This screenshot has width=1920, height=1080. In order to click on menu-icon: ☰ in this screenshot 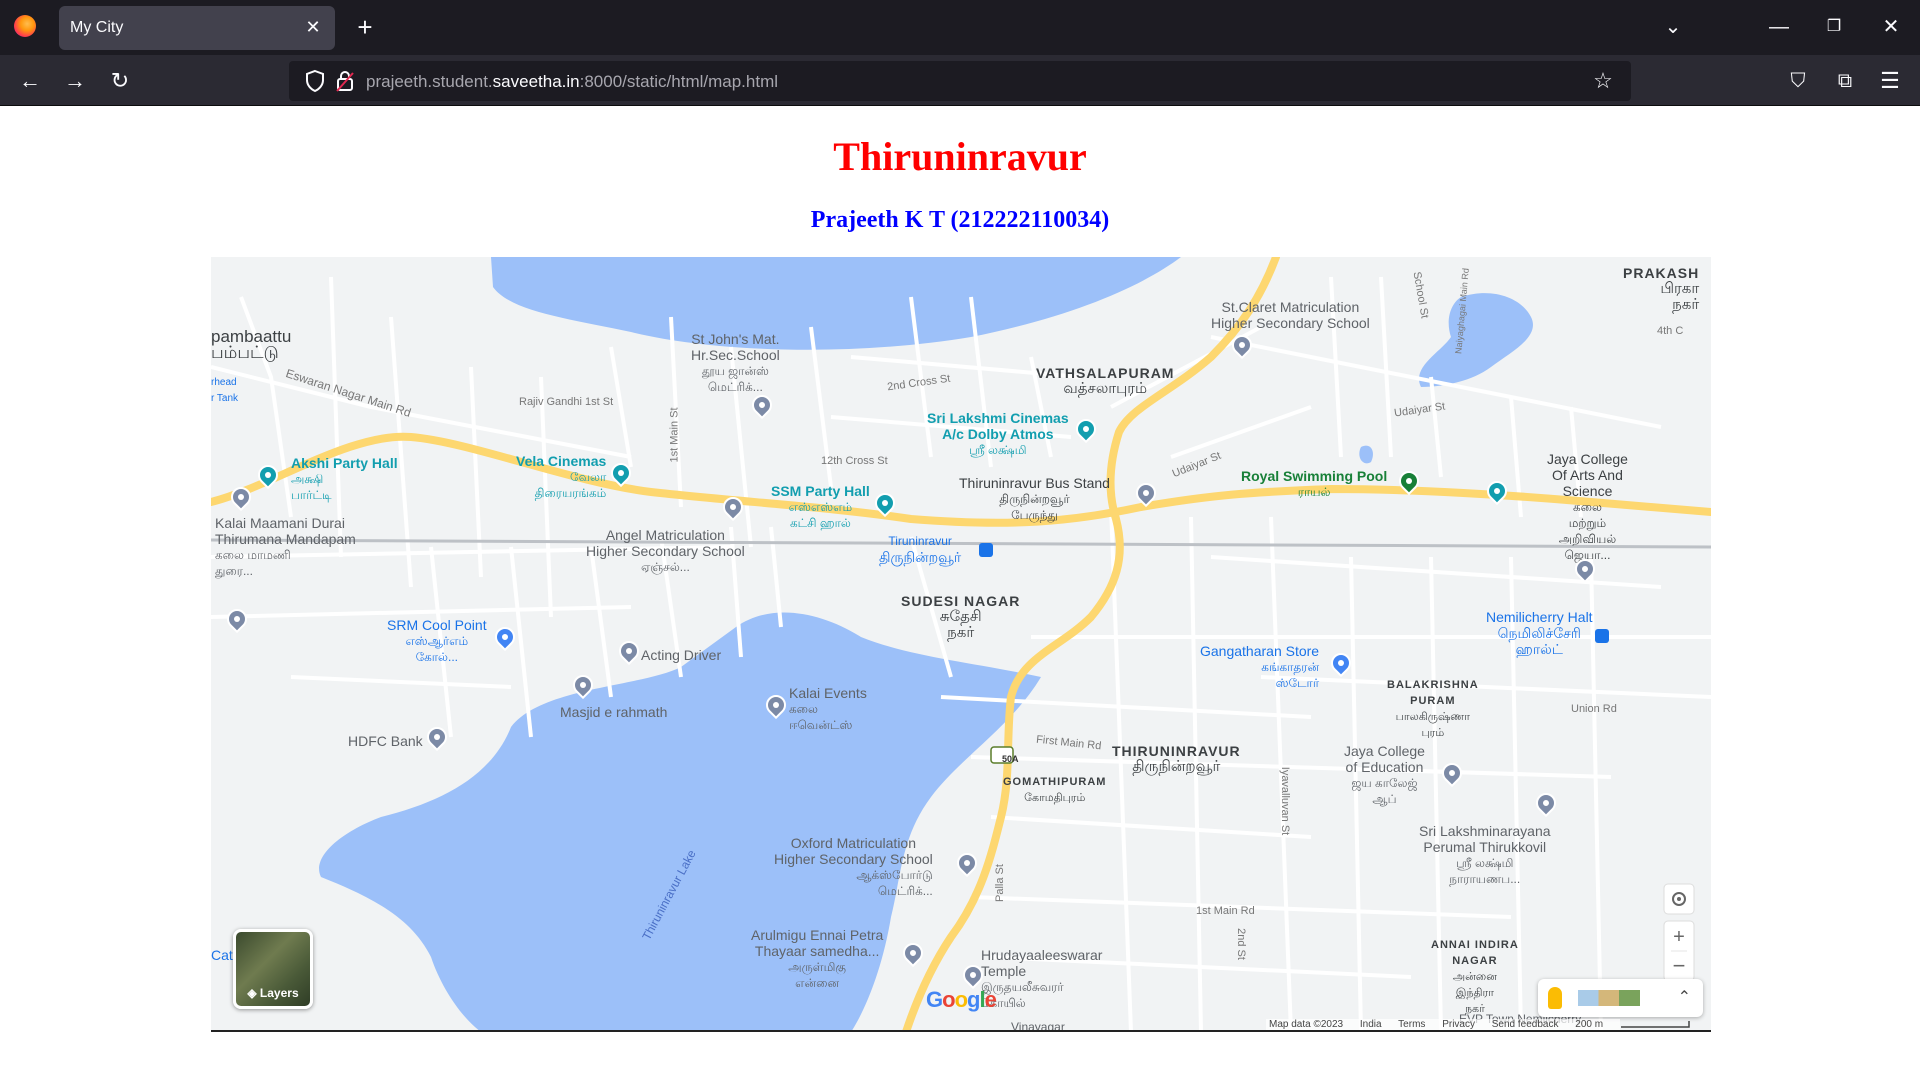, I will do `click(1890, 81)`.